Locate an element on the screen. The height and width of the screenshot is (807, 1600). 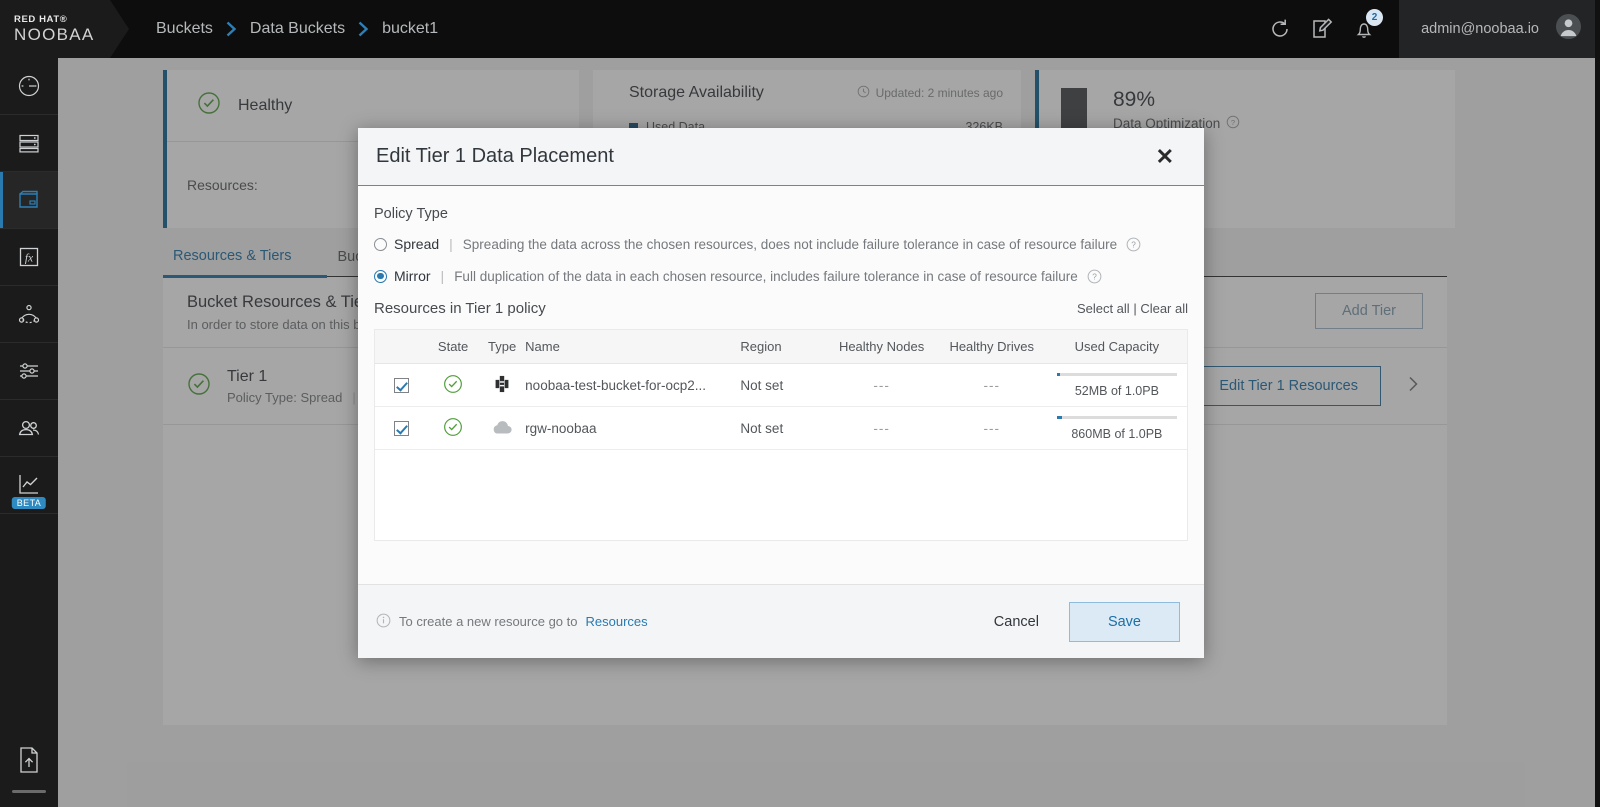
edit-note-icon is located at coordinates (1322, 29).